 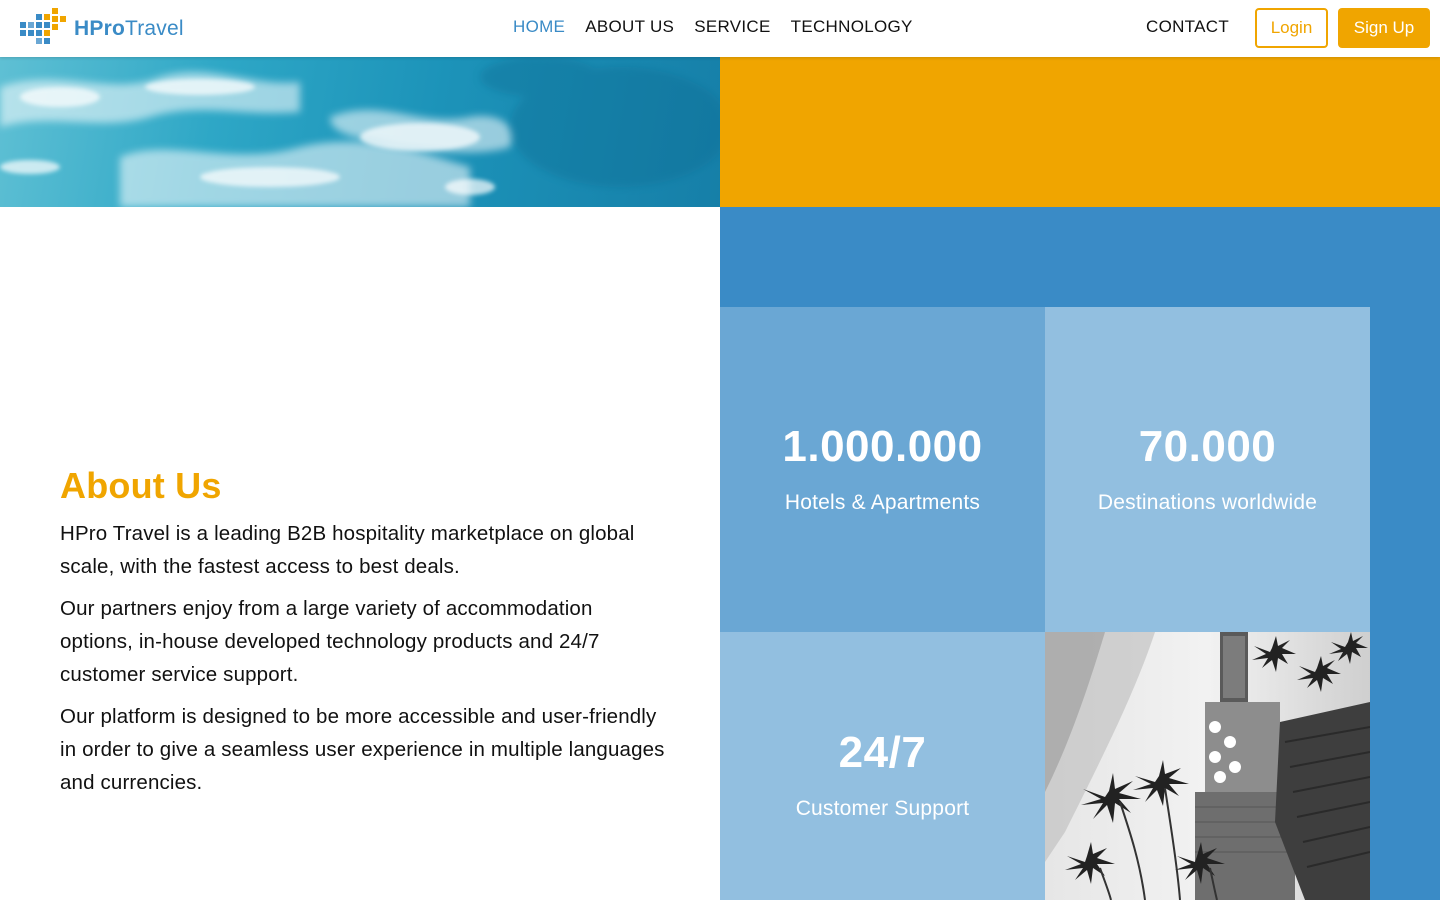 I want to click on nav-technology: TECHNOLOGY, so click(x=852, y=27).